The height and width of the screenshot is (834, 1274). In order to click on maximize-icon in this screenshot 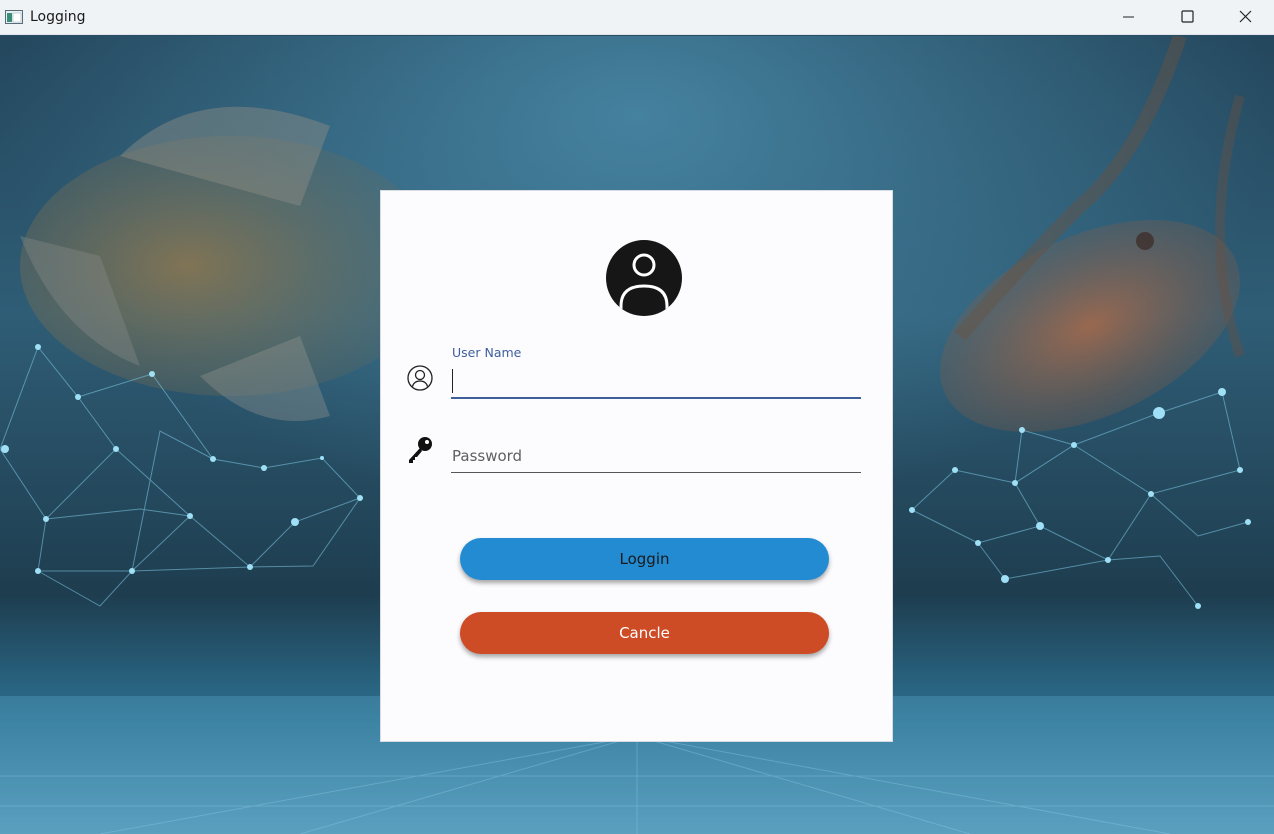, I will do `click(1187, 17)`.